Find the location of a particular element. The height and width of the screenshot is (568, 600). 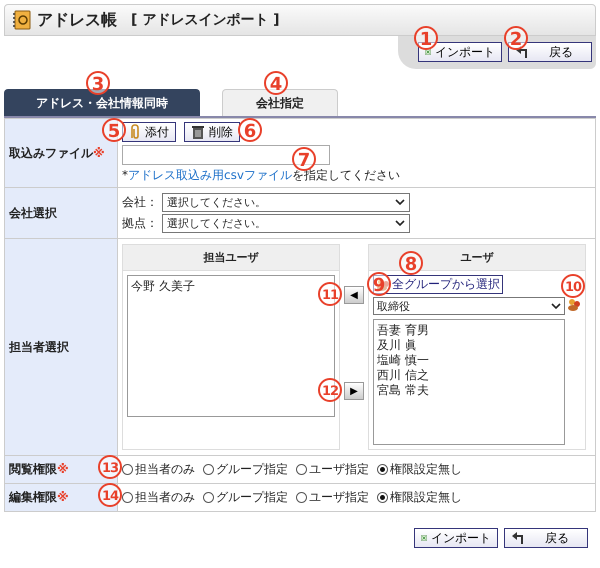

group-select: 取締役 is located at coordinates (469, 306).